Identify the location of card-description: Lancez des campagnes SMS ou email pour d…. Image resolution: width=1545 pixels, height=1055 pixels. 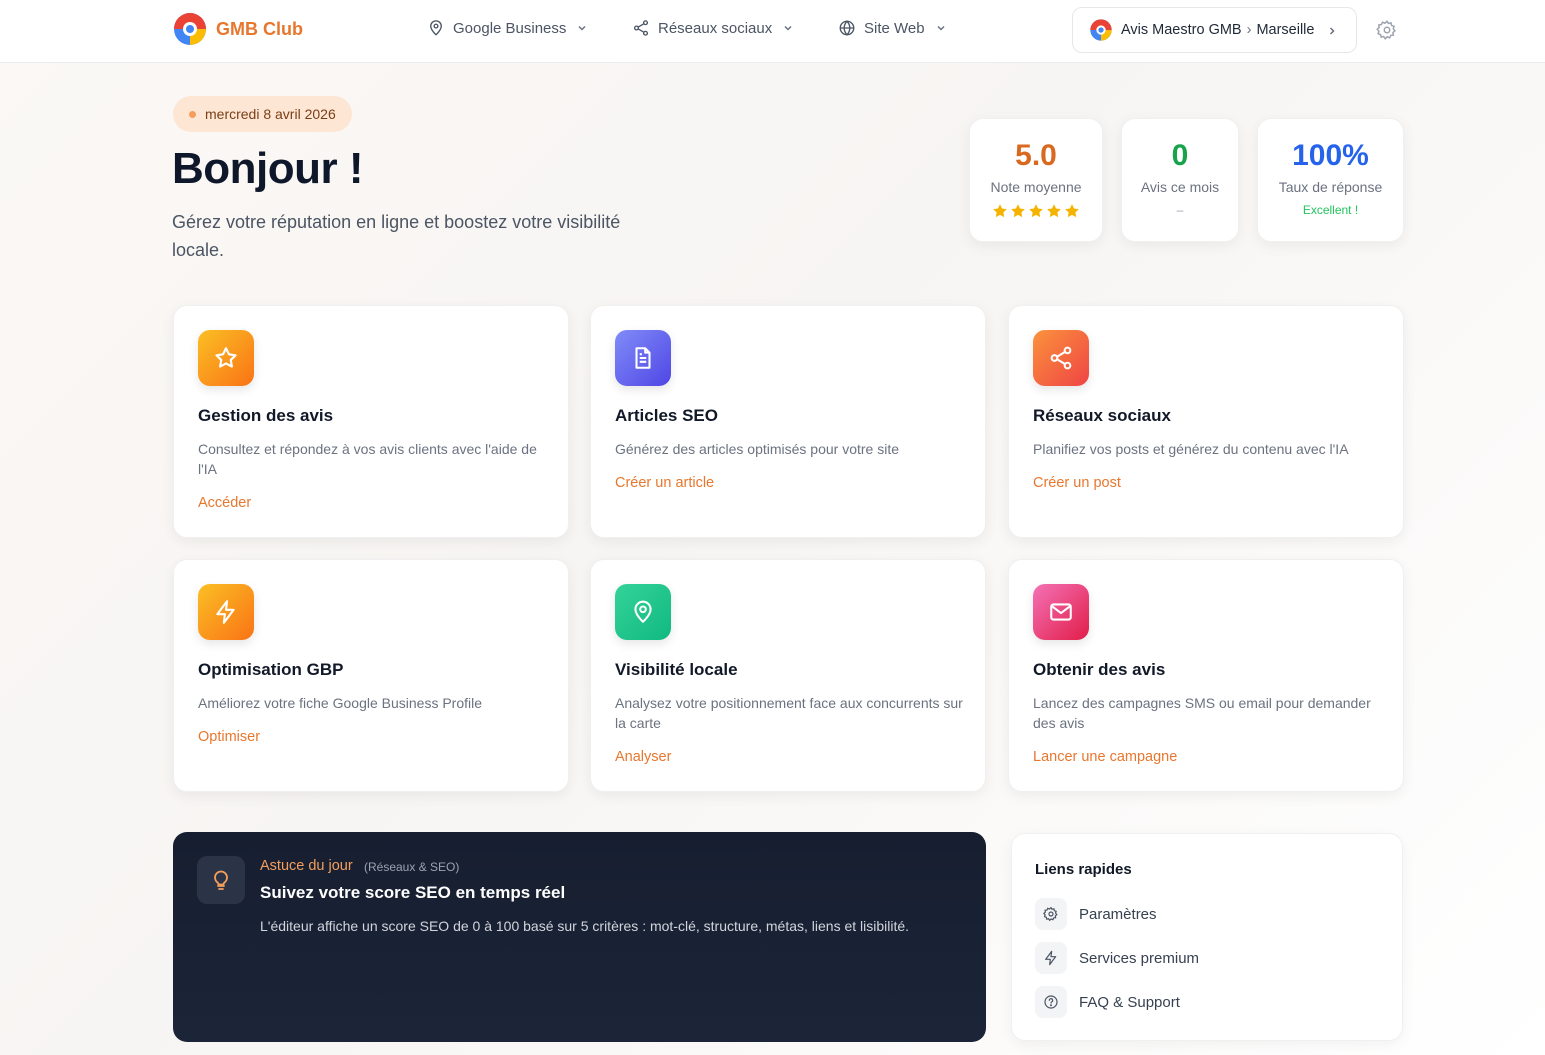
(1202, 713).